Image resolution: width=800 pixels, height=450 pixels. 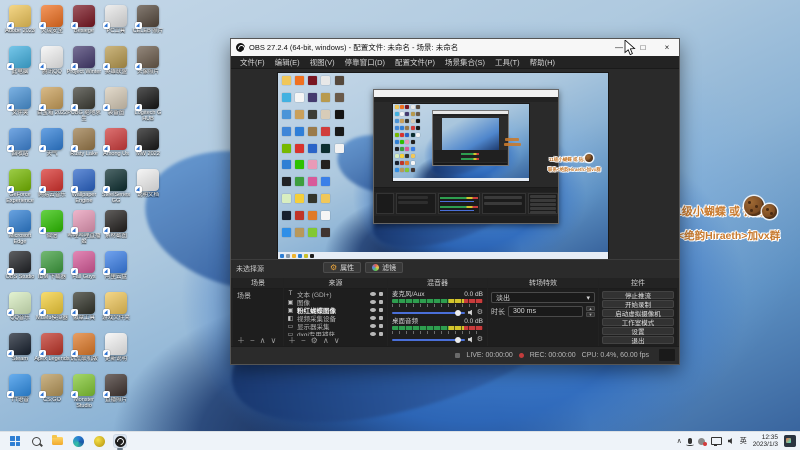 I want to click on move-button: ∧, so click(x=326, y=341).